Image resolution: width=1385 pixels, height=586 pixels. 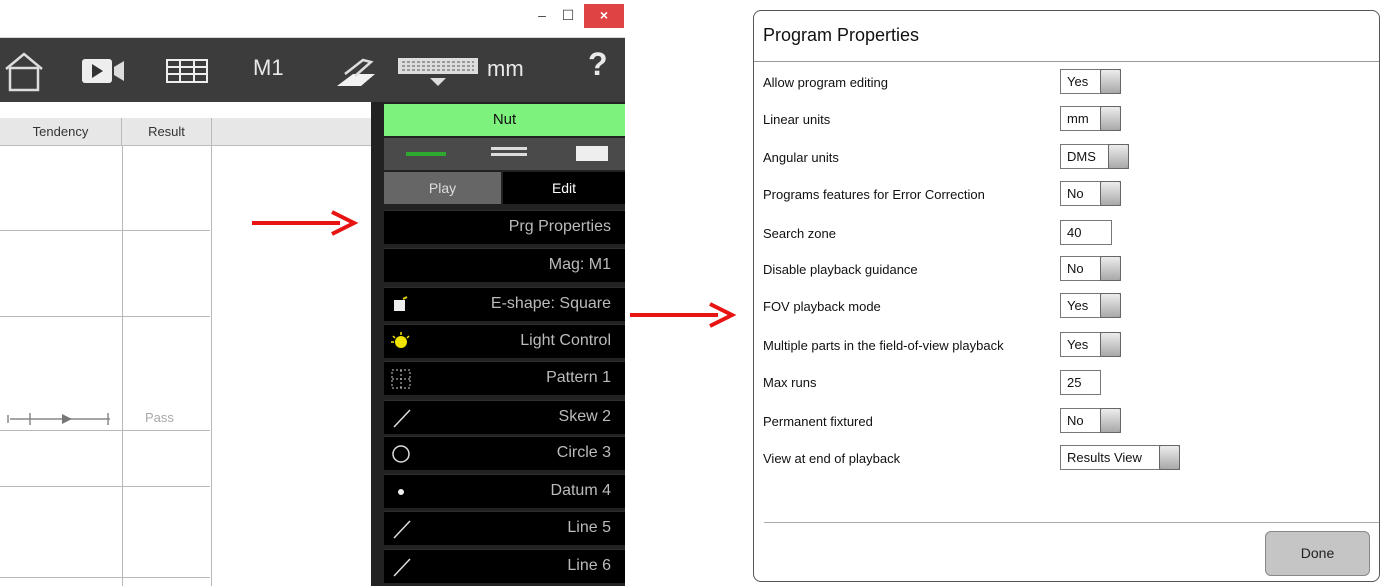 What do you see at coordinates (592, 153) in the screenshot?
I see `line-style-block` at bounding box center [592, 153].